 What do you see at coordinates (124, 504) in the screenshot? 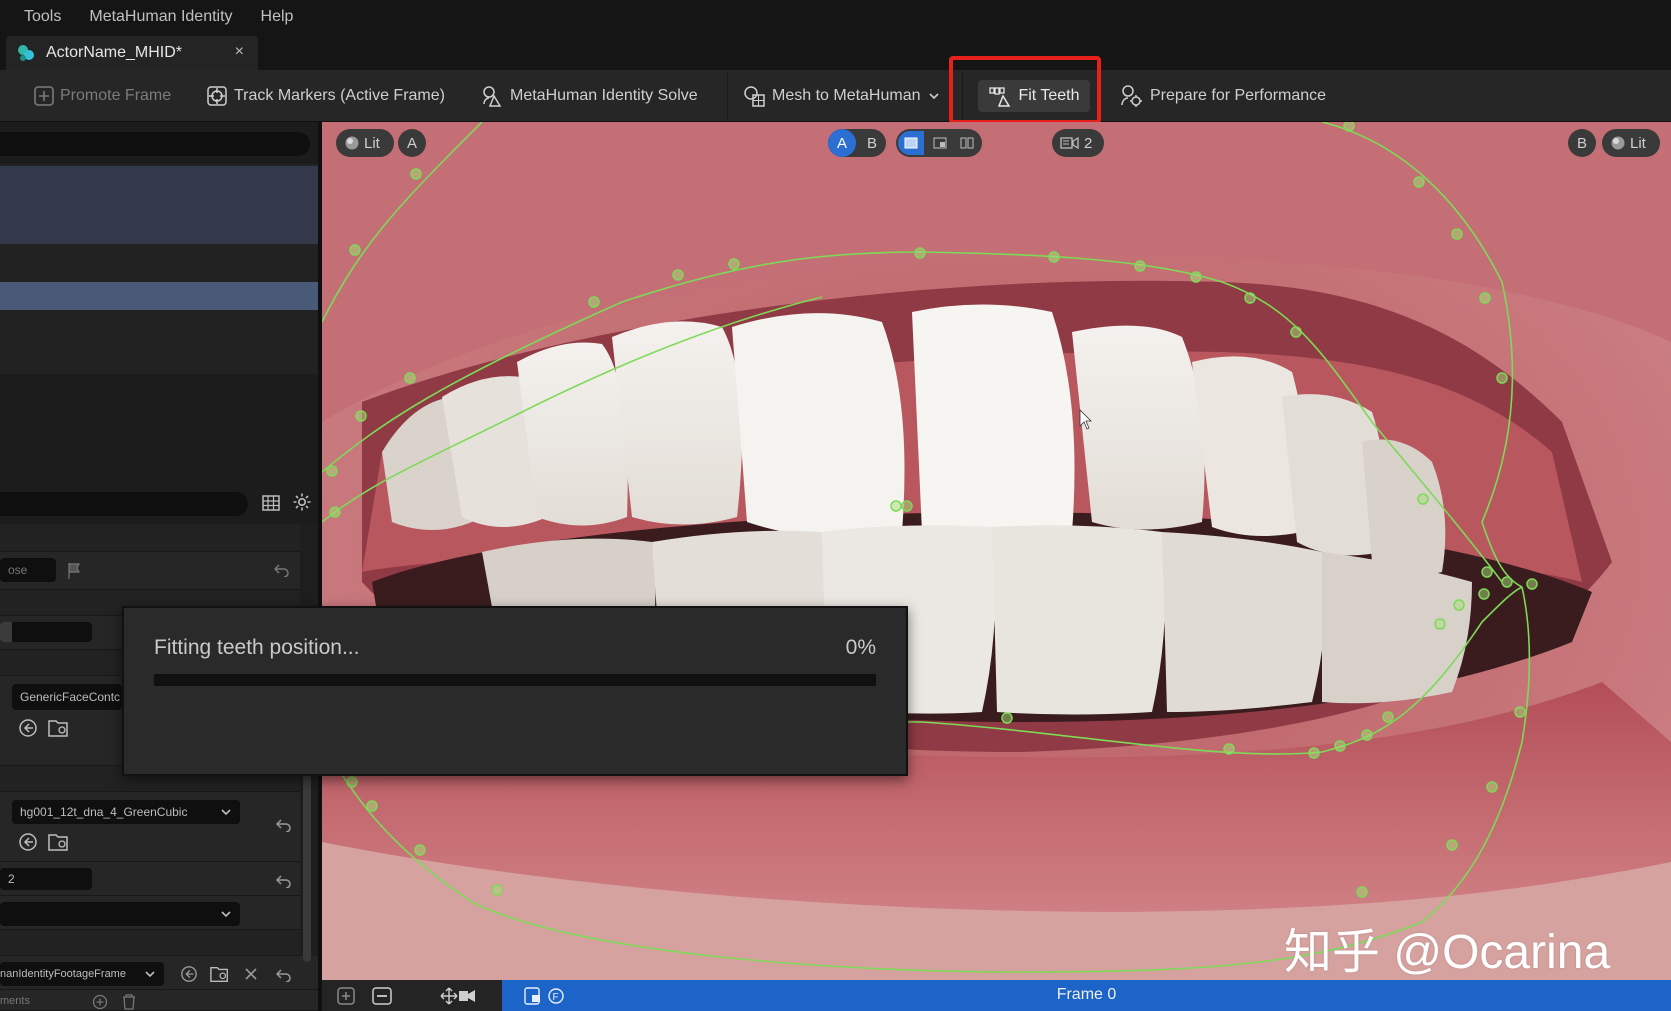
I see `details-search-input` at bounding box center [124, 504].